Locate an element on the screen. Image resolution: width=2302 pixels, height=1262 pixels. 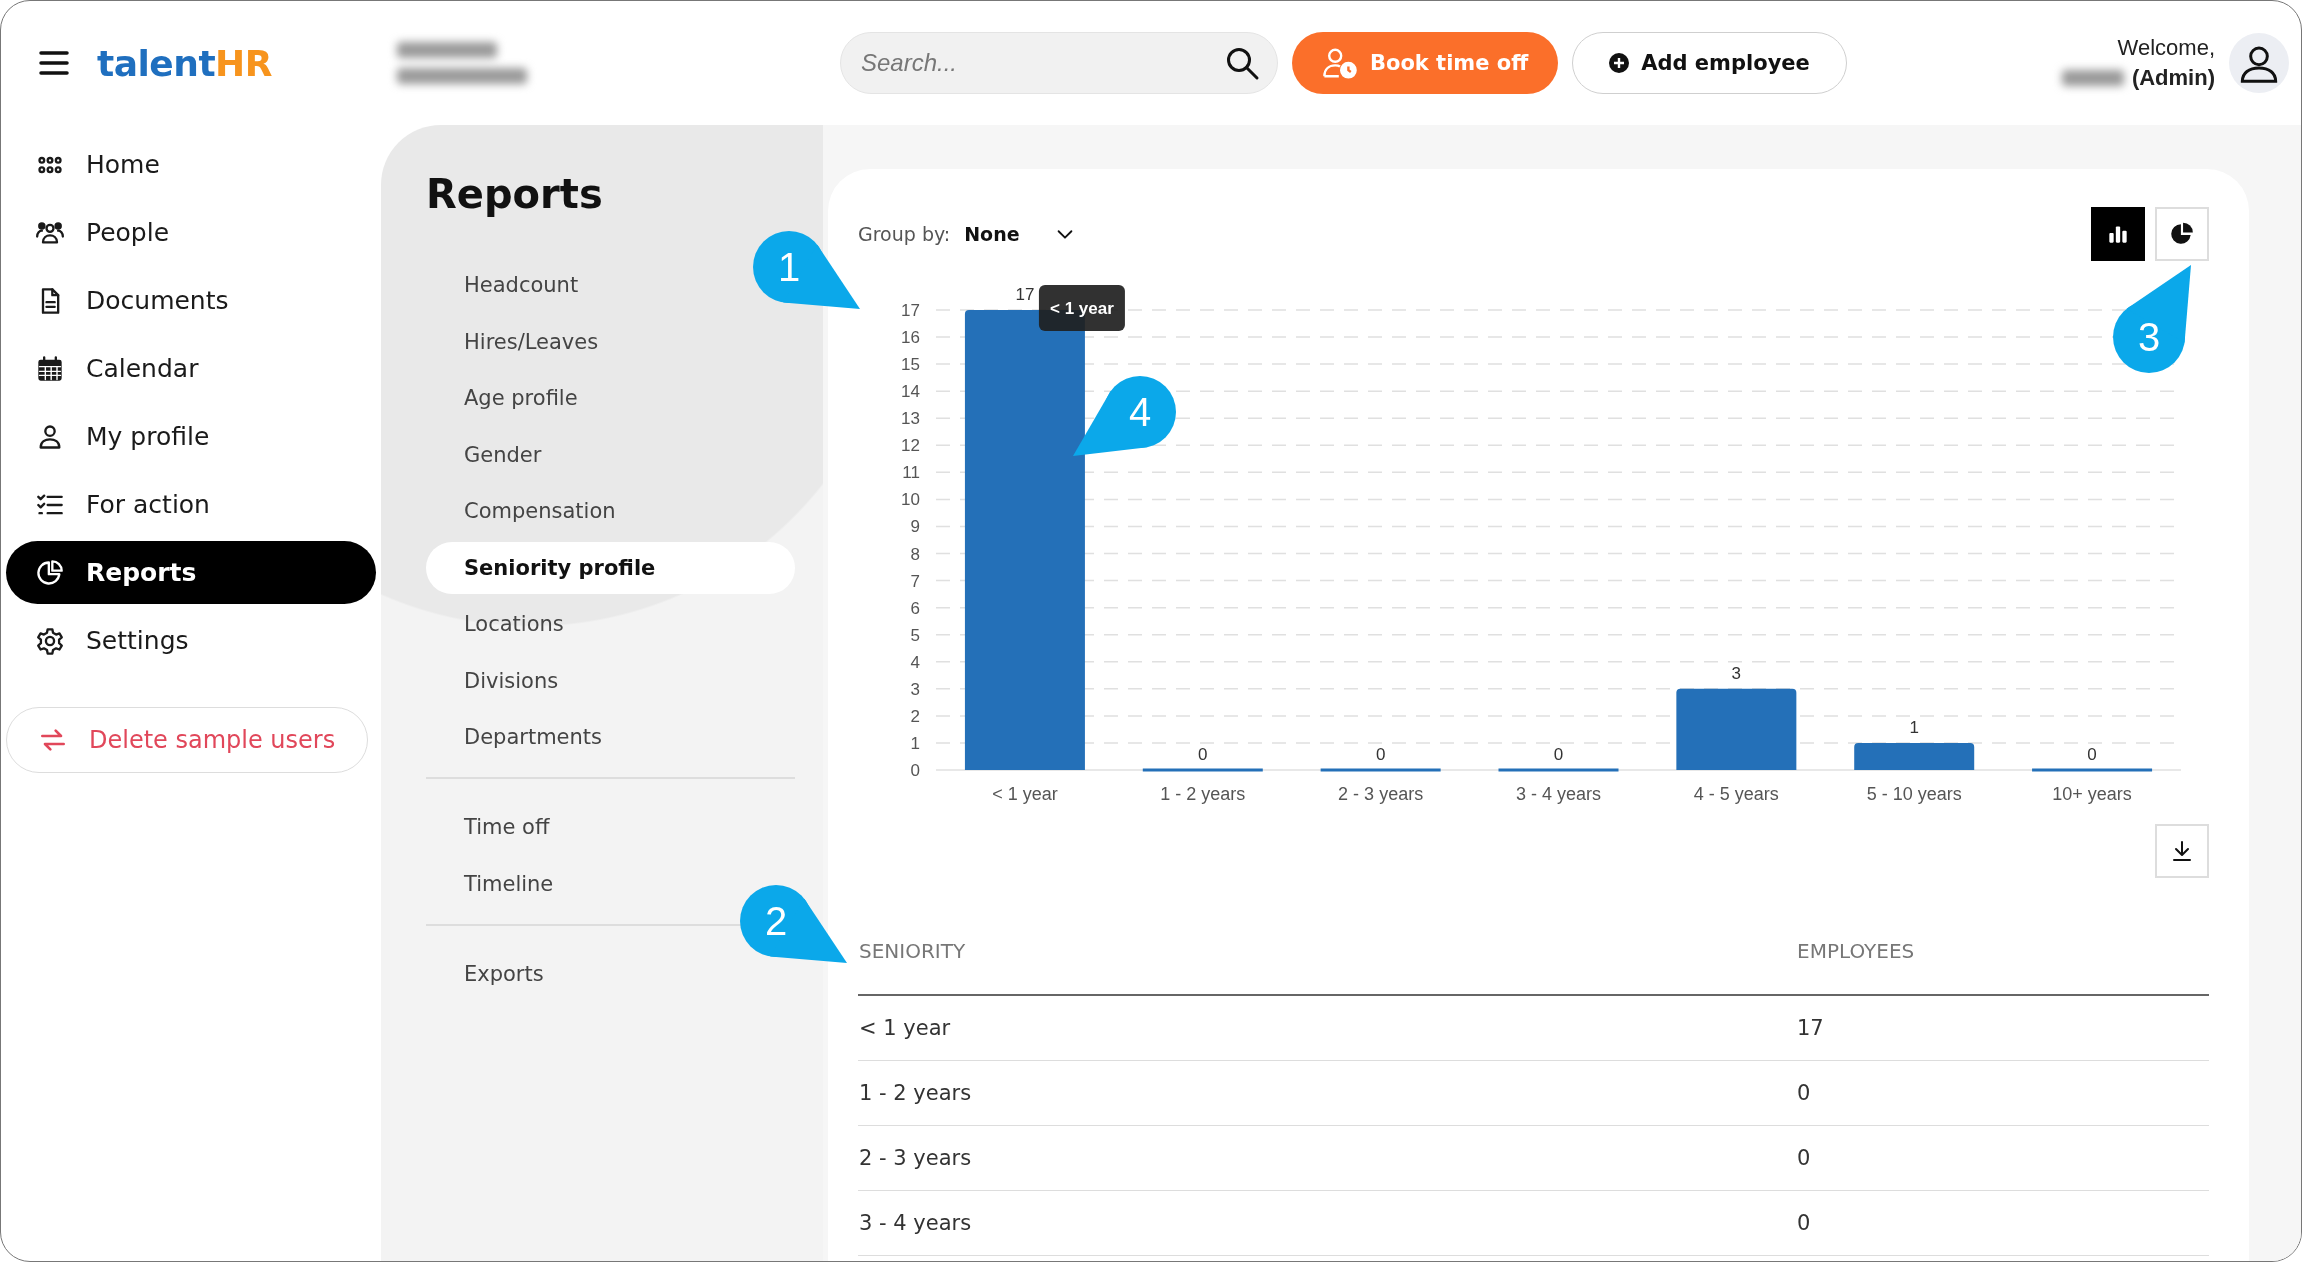
y-tick-label: 8 is located at coordinates (915, 554).